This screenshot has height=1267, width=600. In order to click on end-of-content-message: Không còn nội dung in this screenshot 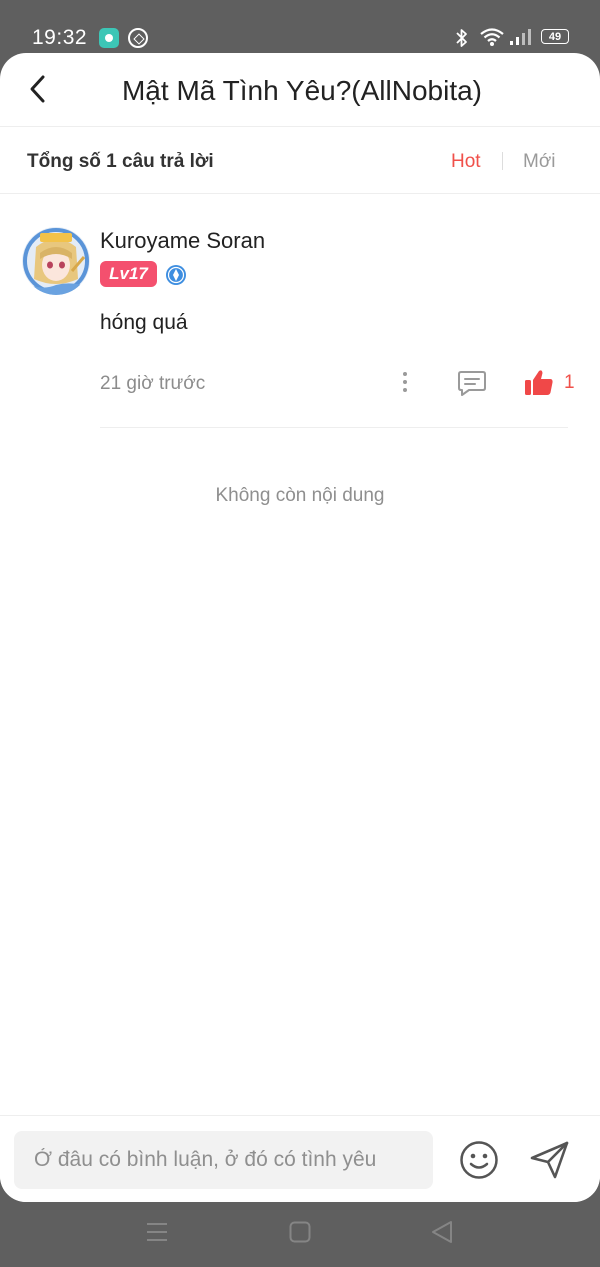, I will do `click(300, 495)`.